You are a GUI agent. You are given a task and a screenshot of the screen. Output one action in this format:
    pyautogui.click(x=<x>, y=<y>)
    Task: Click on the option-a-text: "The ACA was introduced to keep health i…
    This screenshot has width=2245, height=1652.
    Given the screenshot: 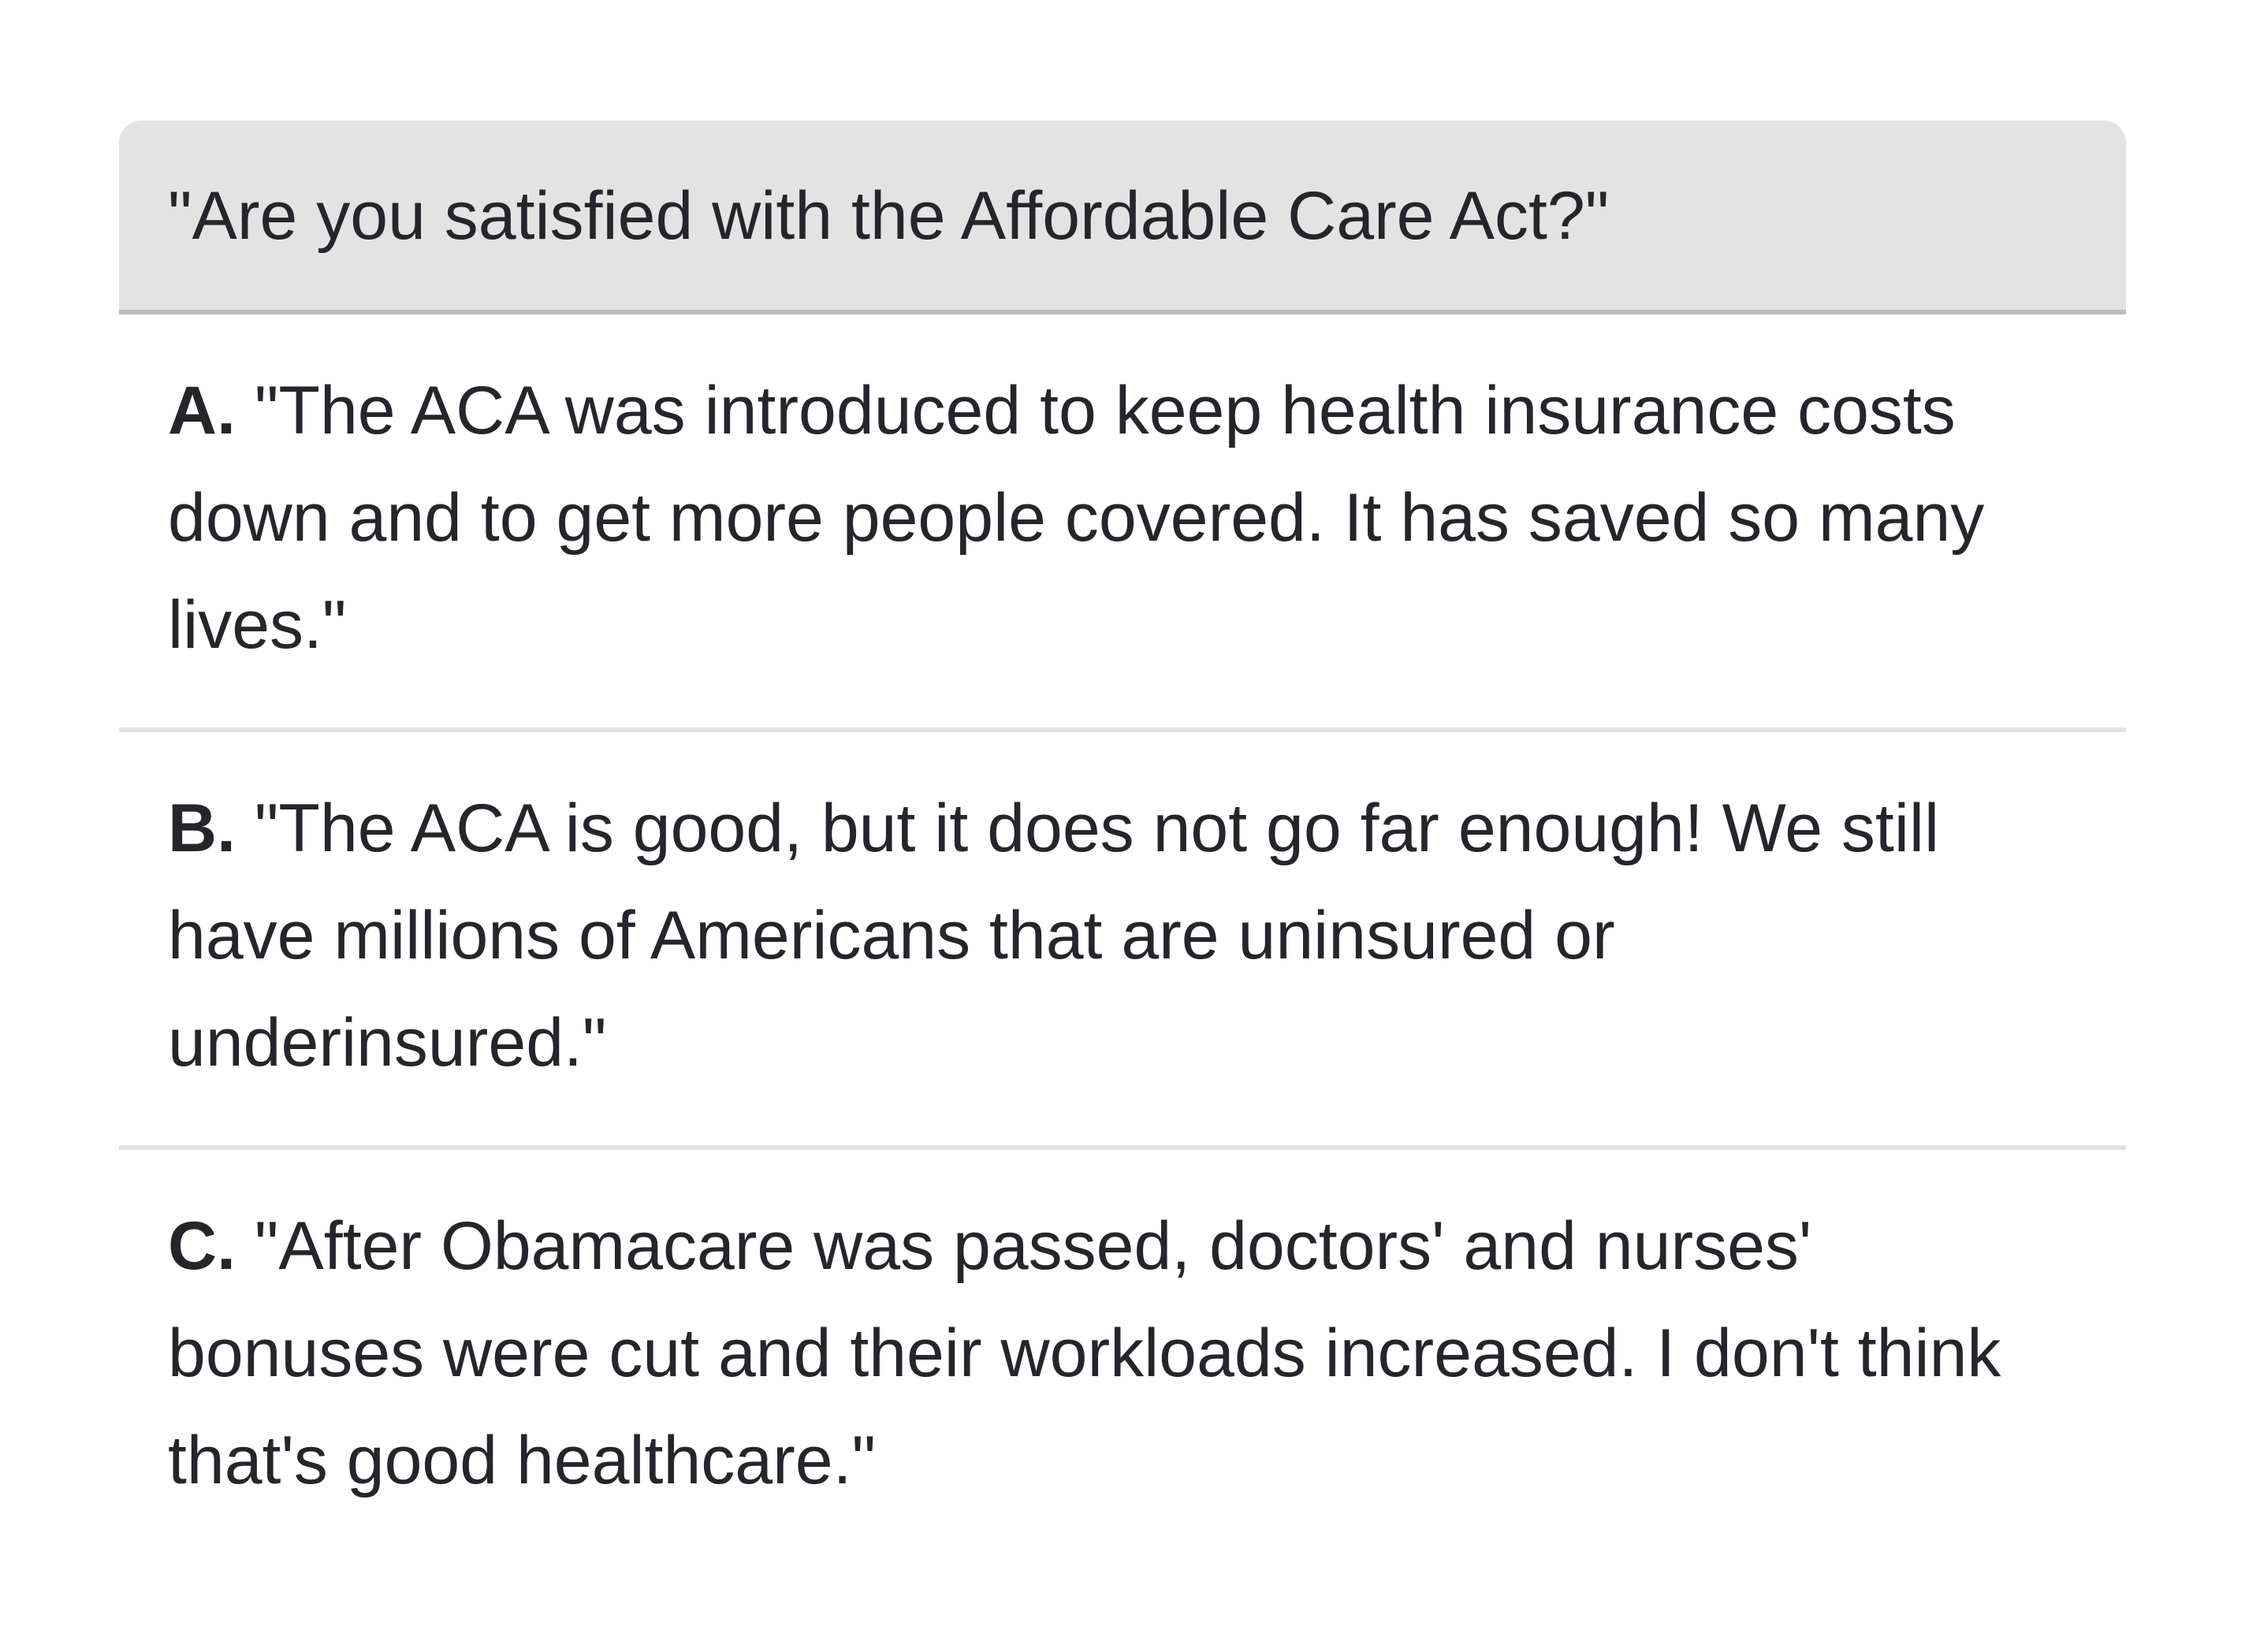 What is the action you would take?
    pyautogui.click(x=1076, y=518)
    